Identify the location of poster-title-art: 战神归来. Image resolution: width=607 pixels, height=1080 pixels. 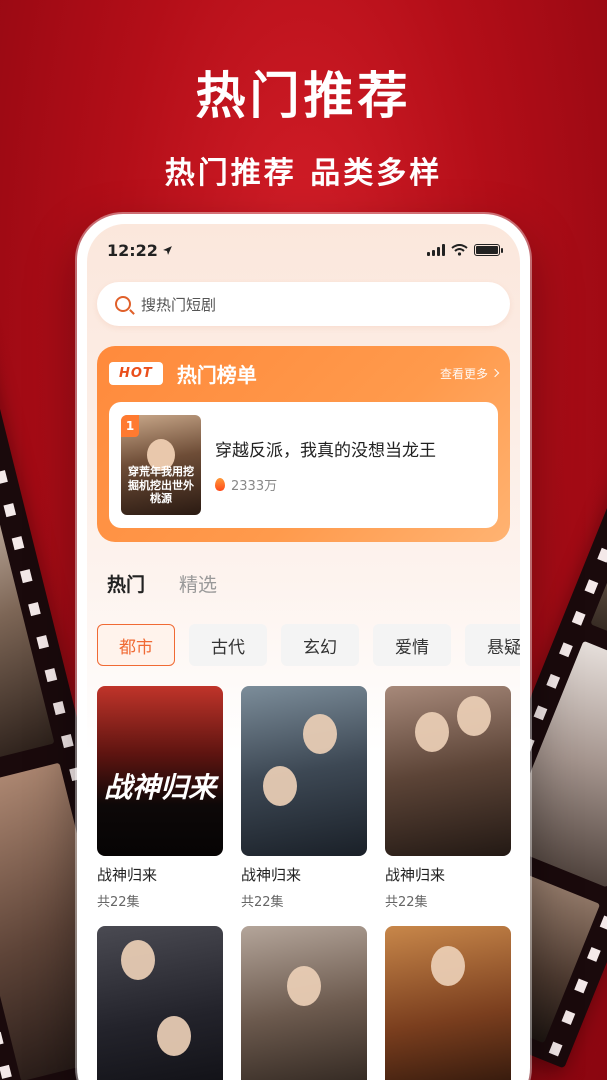
(159, 787).